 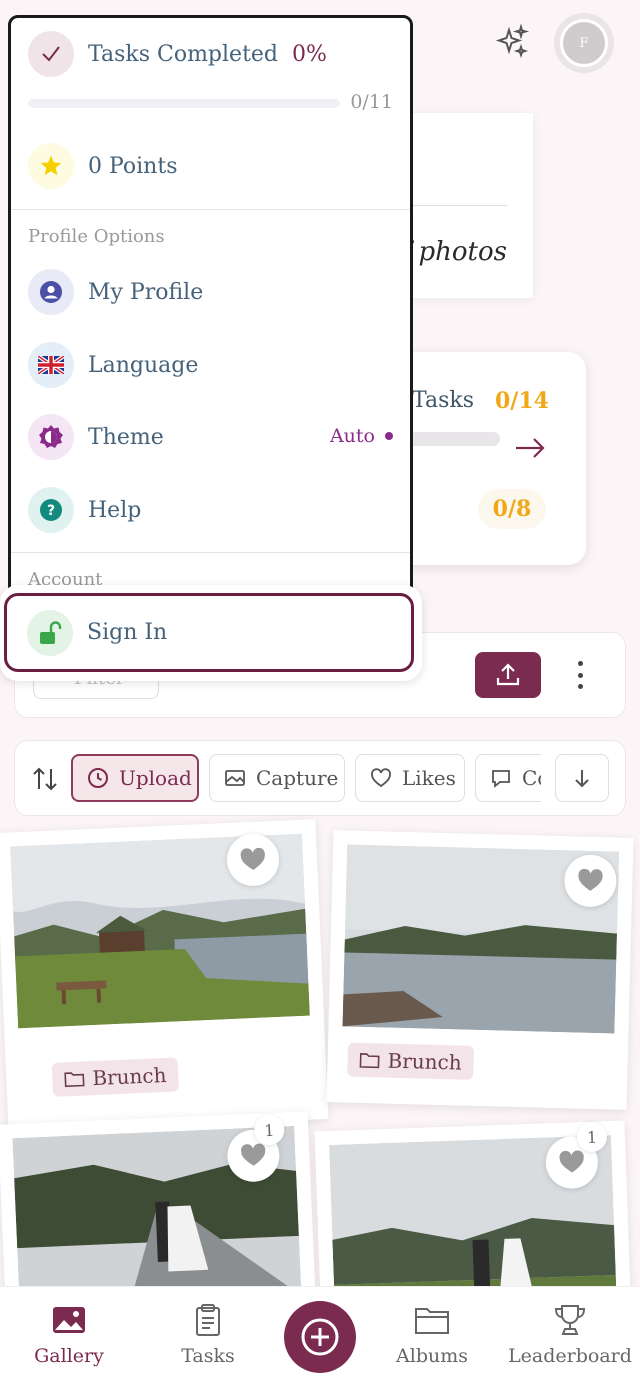 I want to click on points-row: 0 Points, so click(x=102, y=166).